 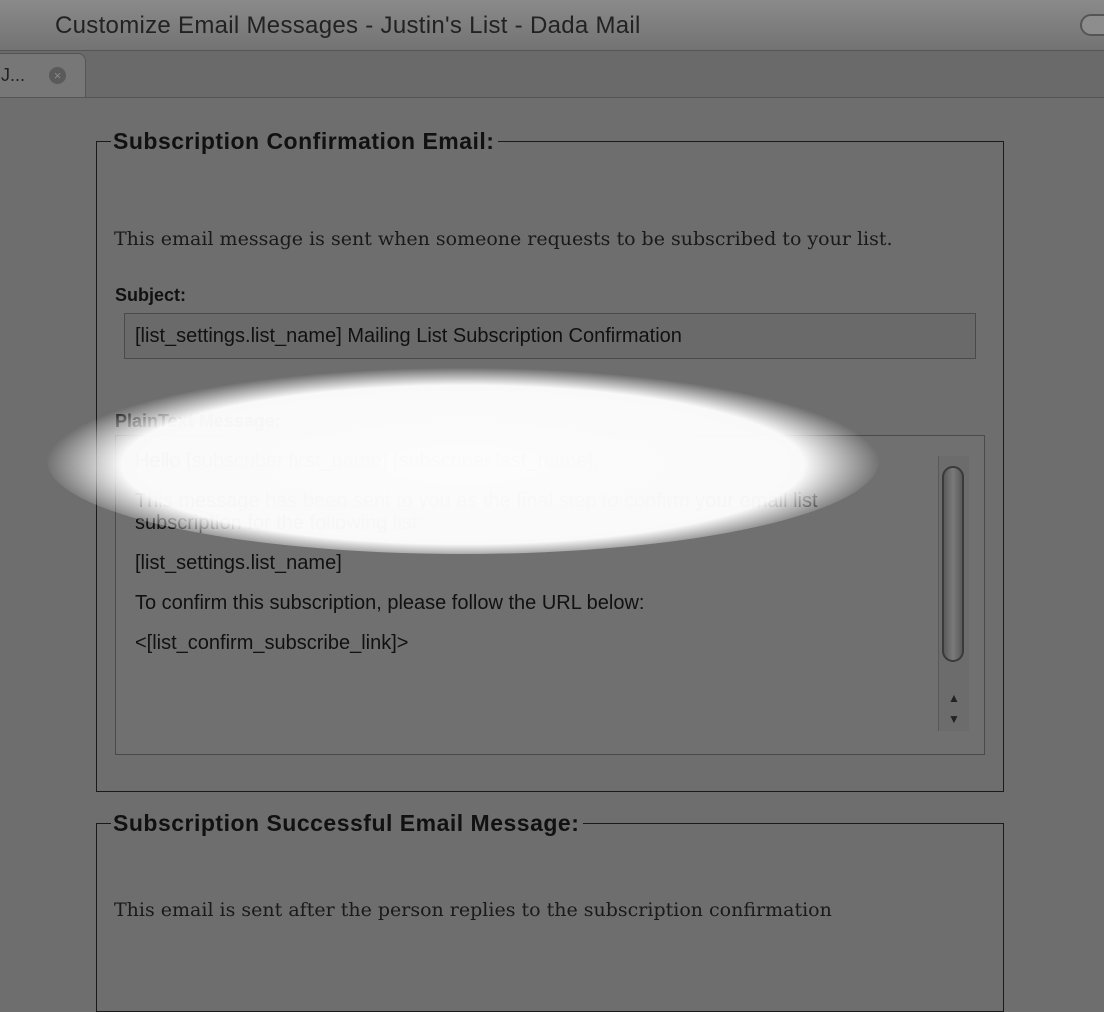 I want to click on message-scrollbar: ▲ ▼, so click(x=953, y=593).